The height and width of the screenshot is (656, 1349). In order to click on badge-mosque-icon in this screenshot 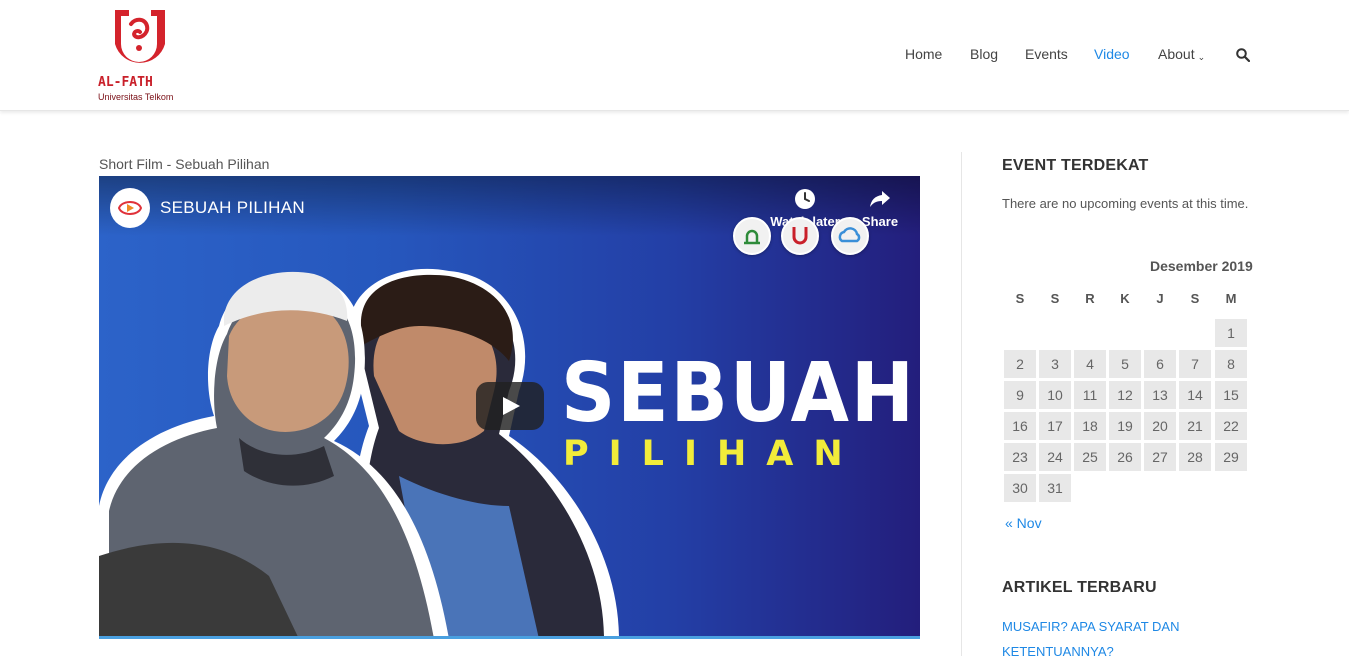, I will do `click(752, 236)`.